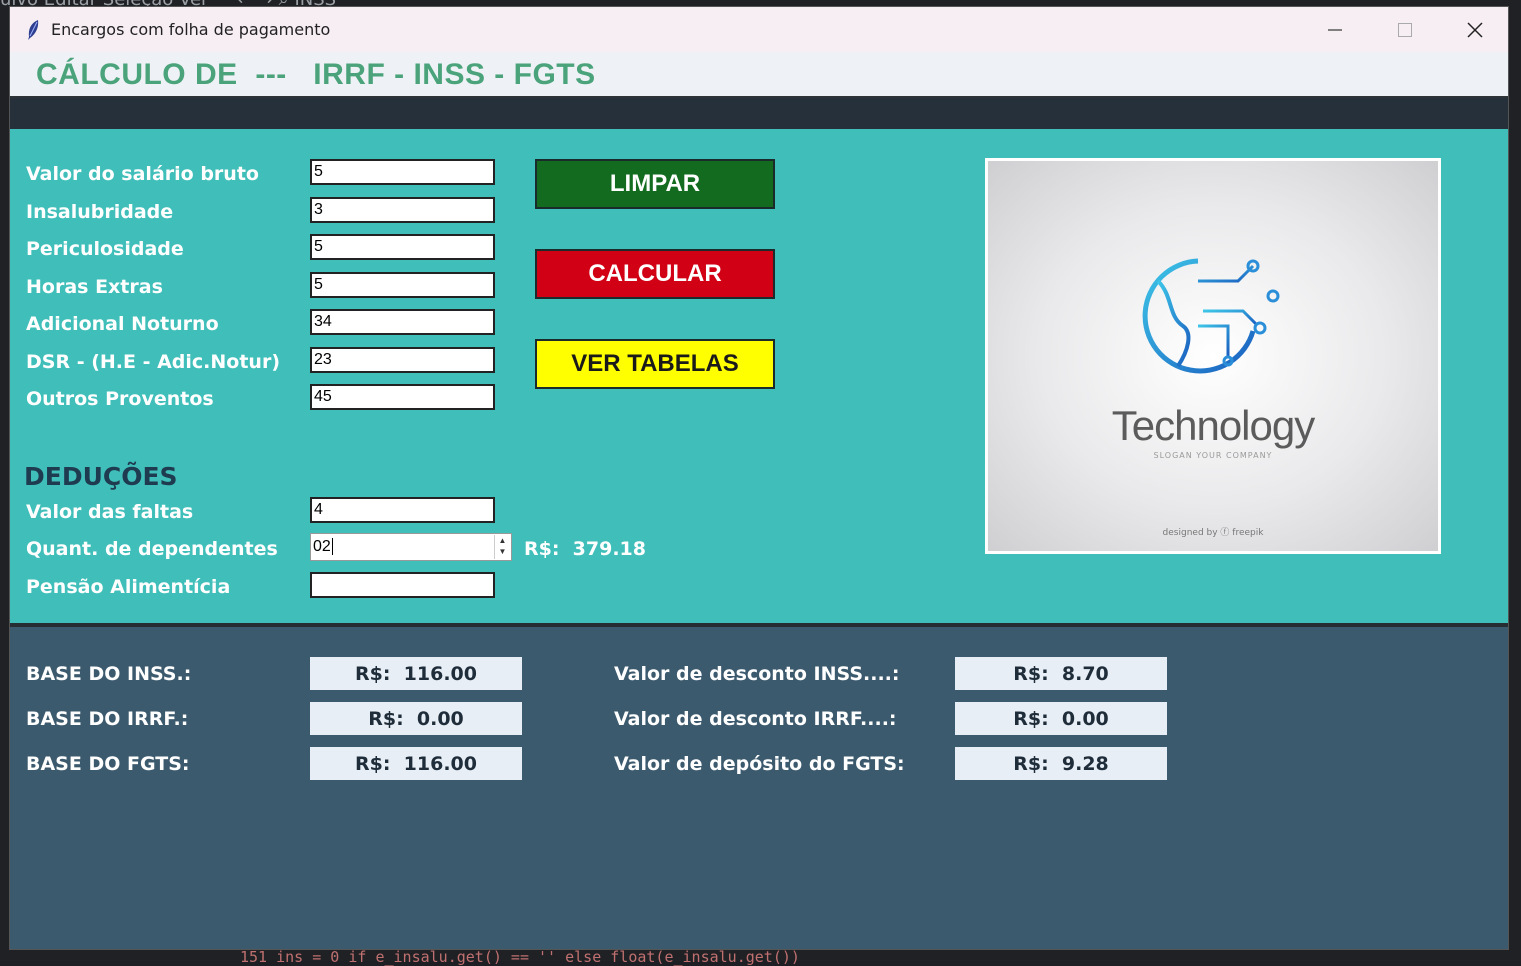  I want to click on input-pensao-alimenticia, so click(402, 585).